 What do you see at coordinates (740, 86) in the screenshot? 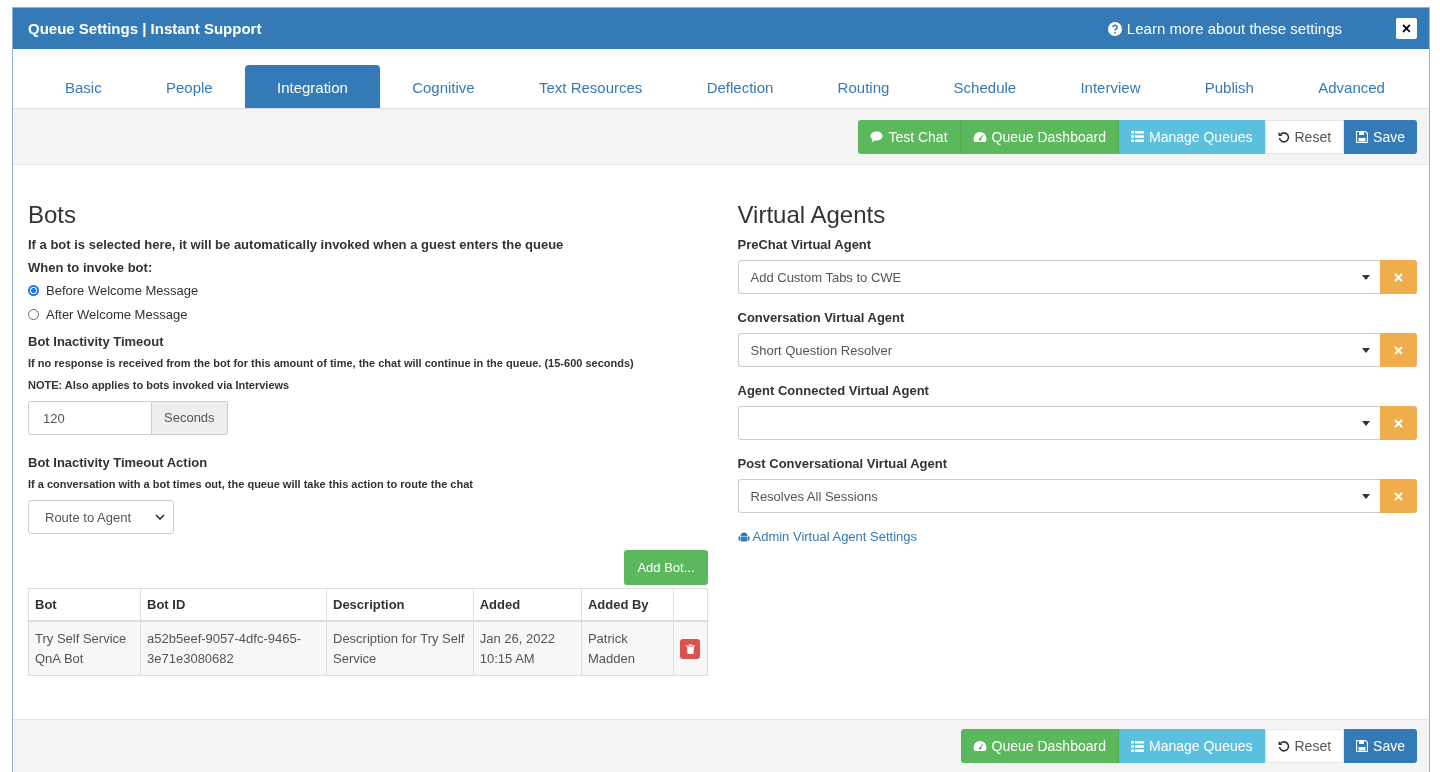
I see `tab: Deflection` at bounding box center [740, 86].